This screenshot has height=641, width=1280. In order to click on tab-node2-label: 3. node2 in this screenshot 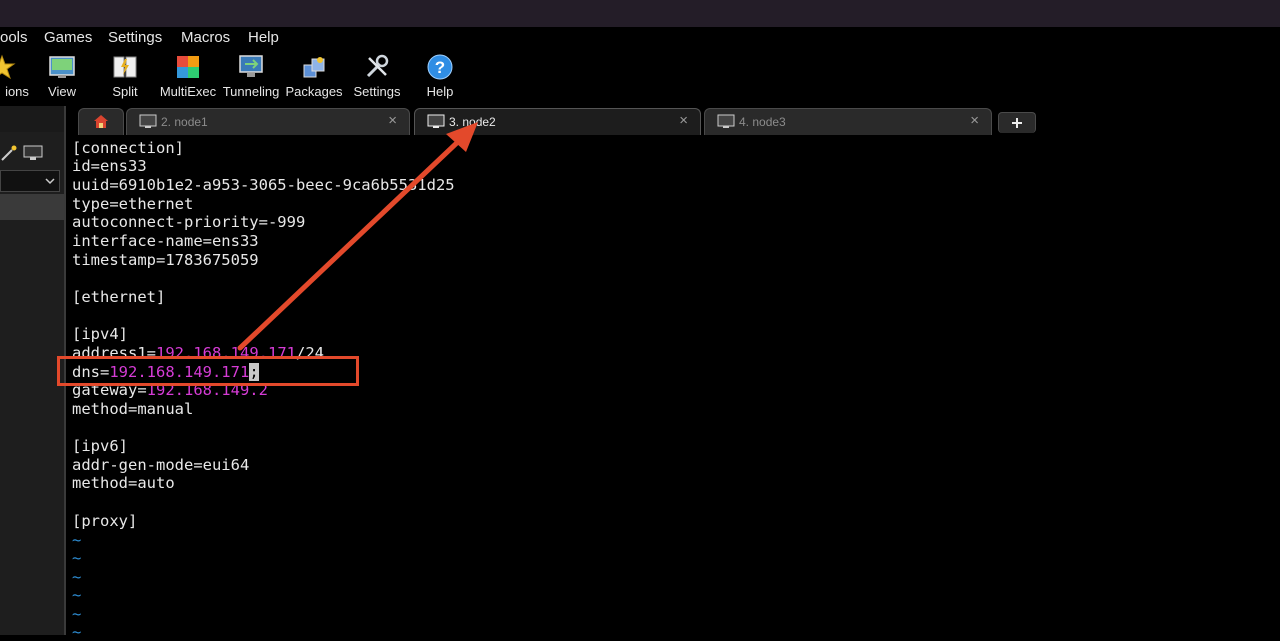, I will do `click(472, 122)`.